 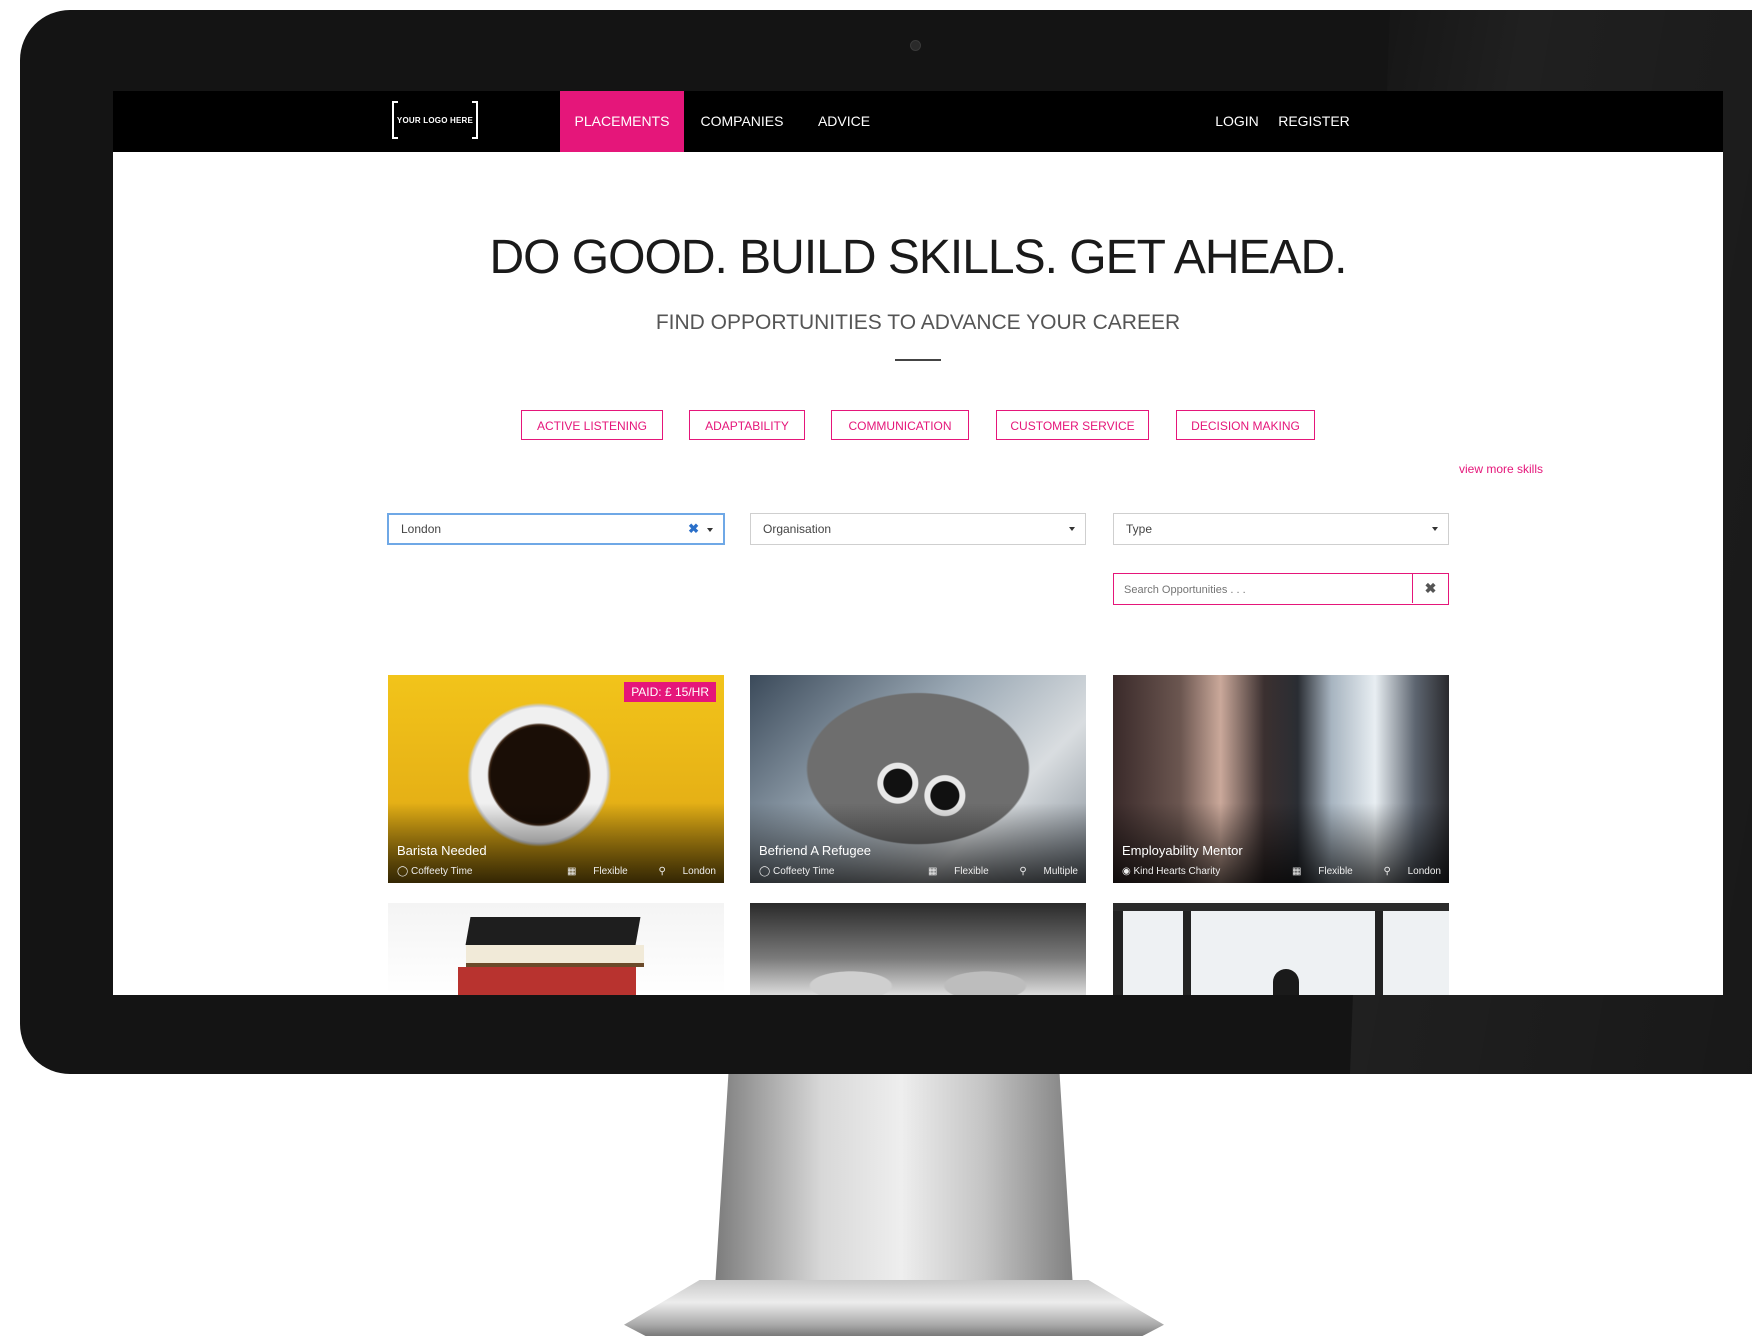 I want to click on person-silhouette, so click(x=1286, y=982).